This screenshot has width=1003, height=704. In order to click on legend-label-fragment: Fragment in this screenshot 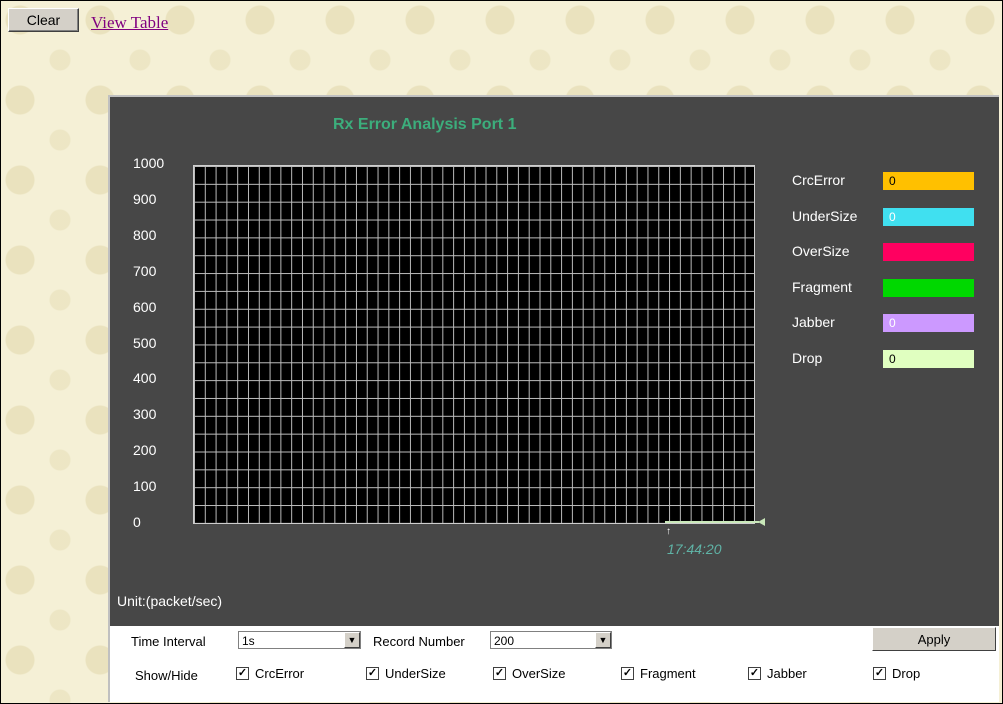, I will do `click(822, 286)`.